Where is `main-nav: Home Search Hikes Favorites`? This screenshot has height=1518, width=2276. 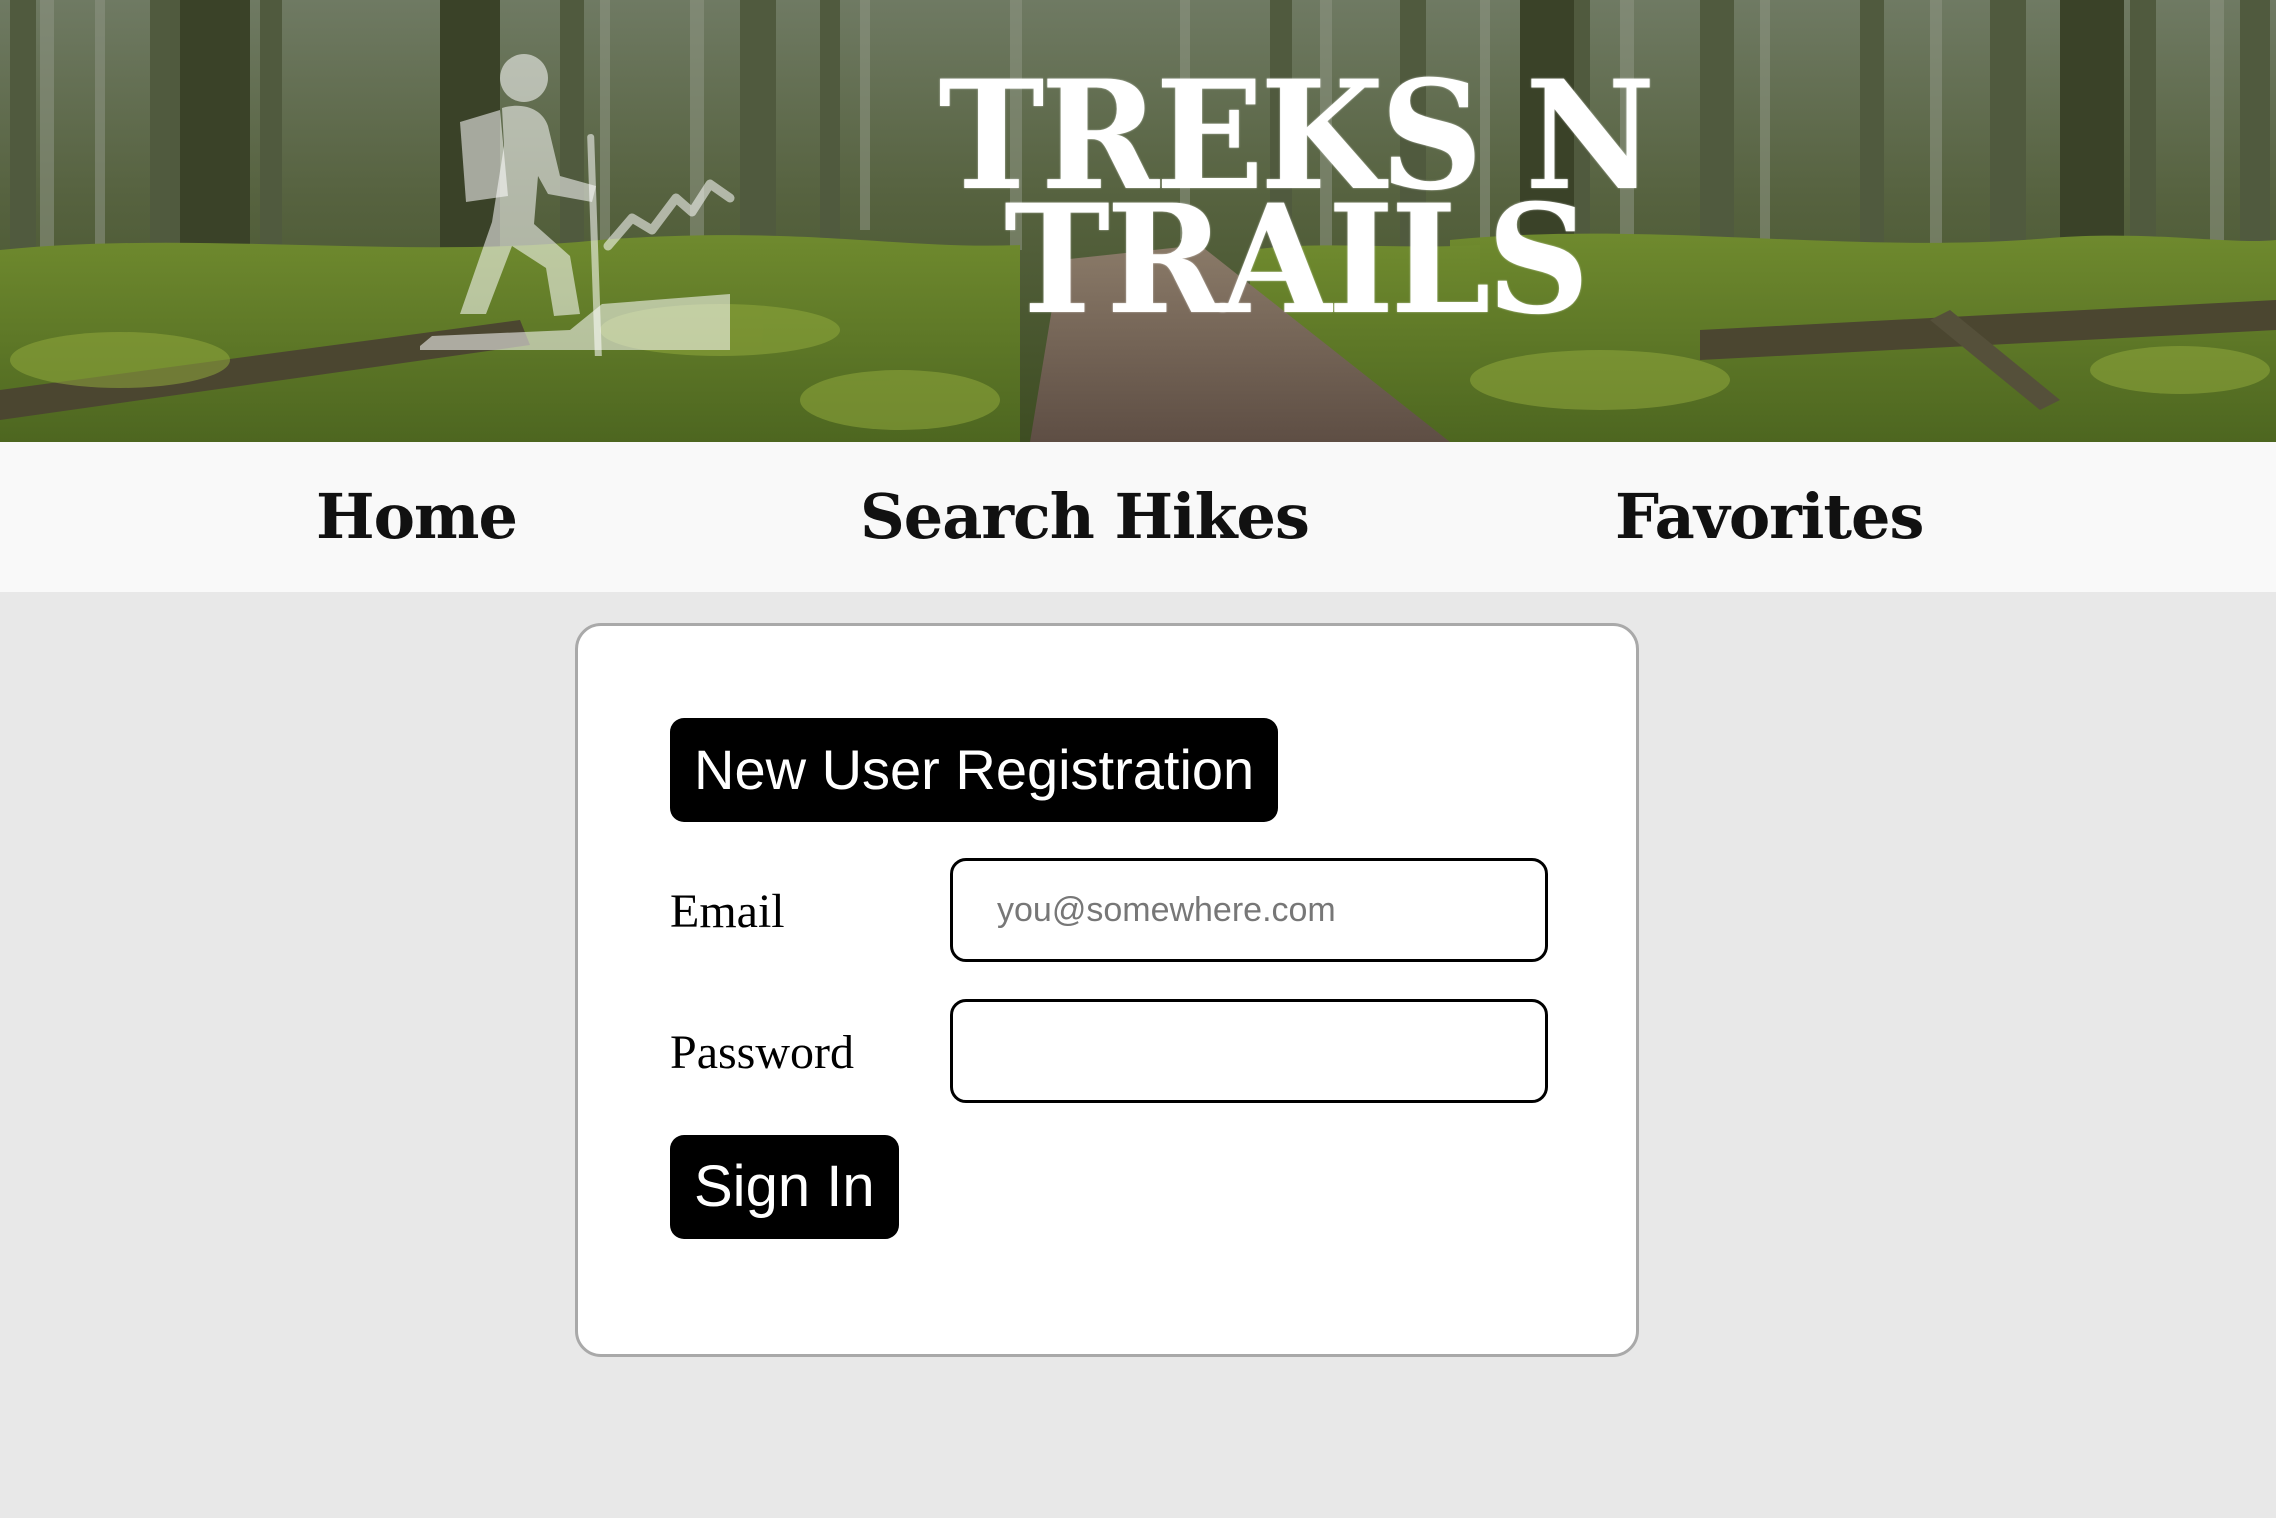
main-nav: Home Search Hikes Favorites is located at coordinates (1138, 517).